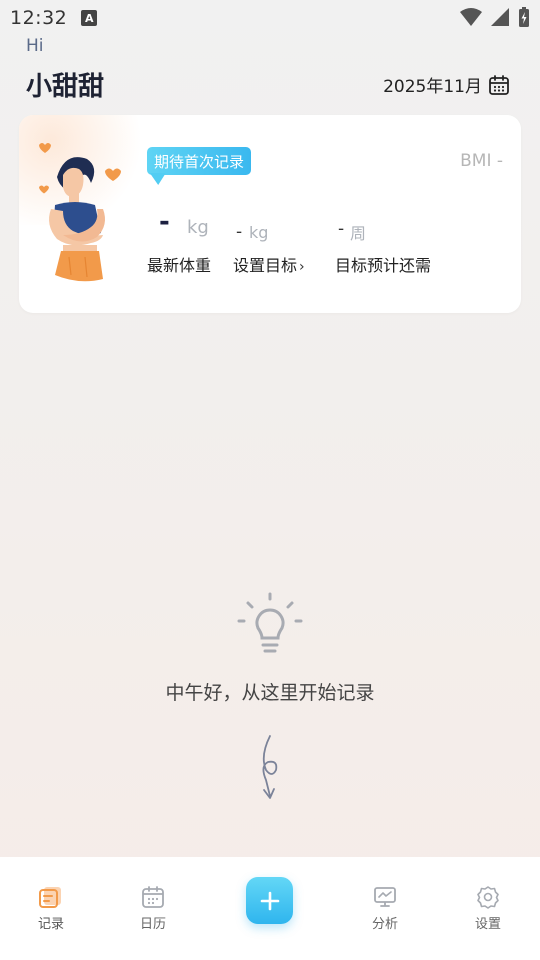 The image size is (540, 960). I want to click on arrow-down-doodle-icon, so click(270, 767).